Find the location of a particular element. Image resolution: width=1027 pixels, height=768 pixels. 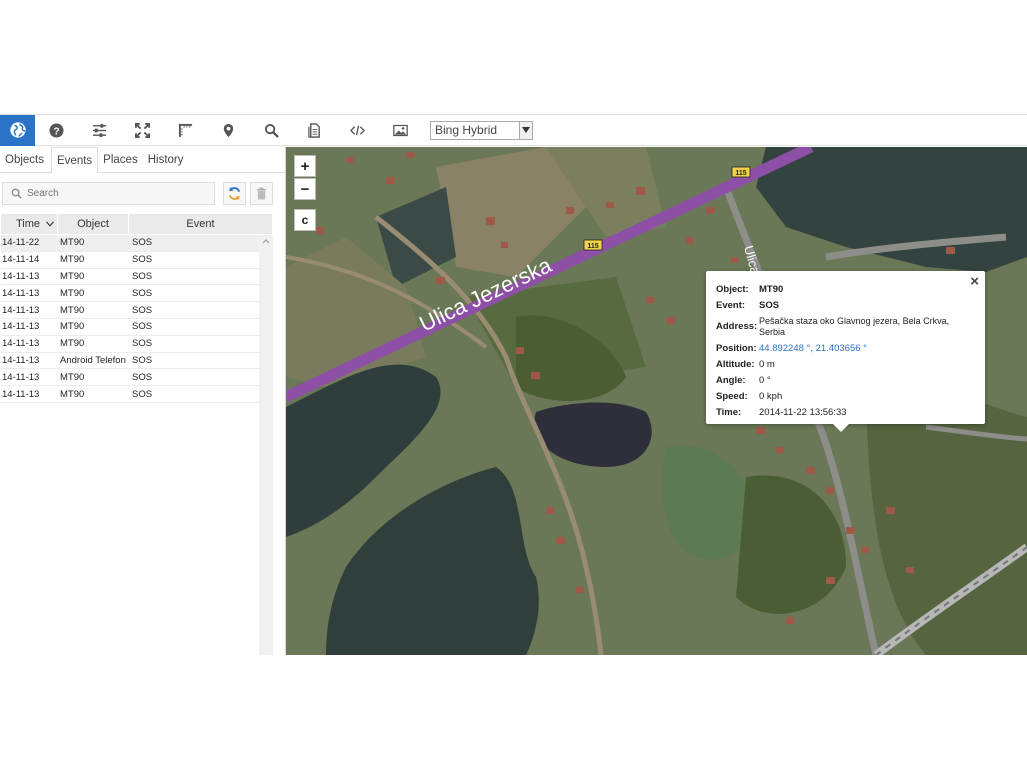

scrollbar is located at coordinates (266, 445).